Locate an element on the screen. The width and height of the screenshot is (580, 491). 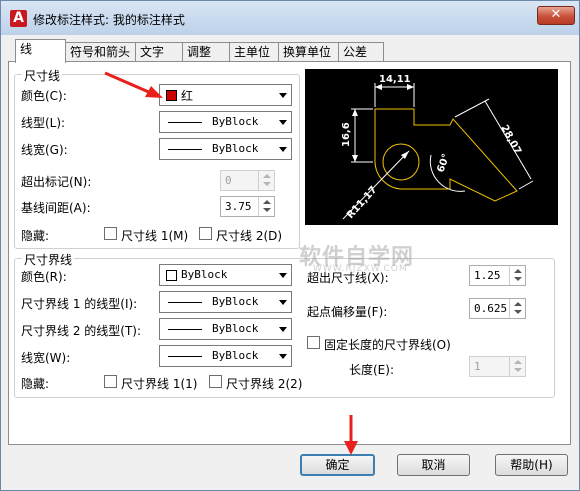
dim-color-dropdown: 红 is located at coordinates (225, 95).